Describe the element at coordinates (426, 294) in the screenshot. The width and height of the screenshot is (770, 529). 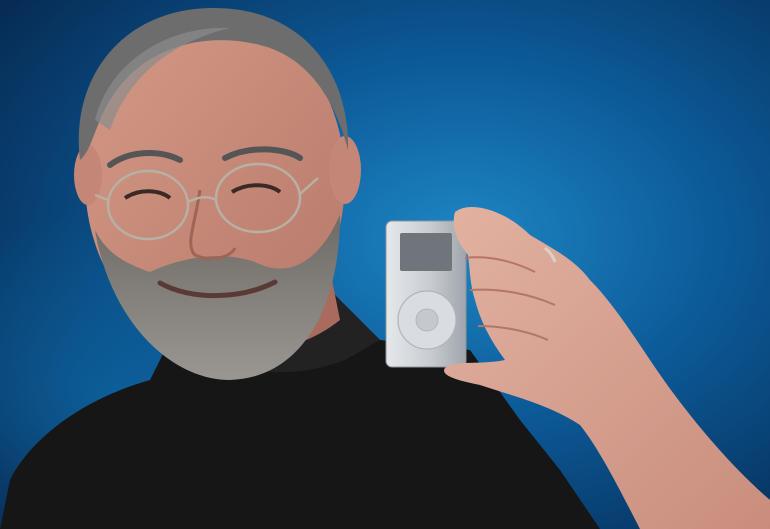
I see `mp3-player` at that location.